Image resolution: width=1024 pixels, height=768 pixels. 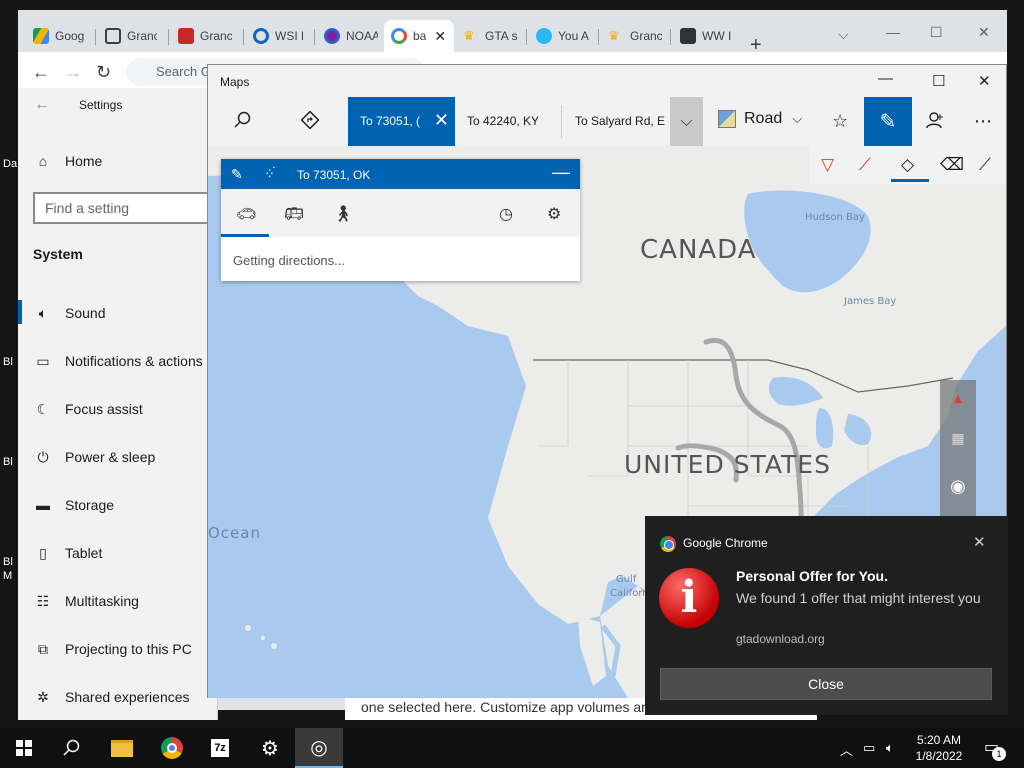 What do you see at coordinates (94, 457) in the screenshot?
I see `settings-item-power-sleep: ⏻ Power & sleep` at bounding box center [94, 457].